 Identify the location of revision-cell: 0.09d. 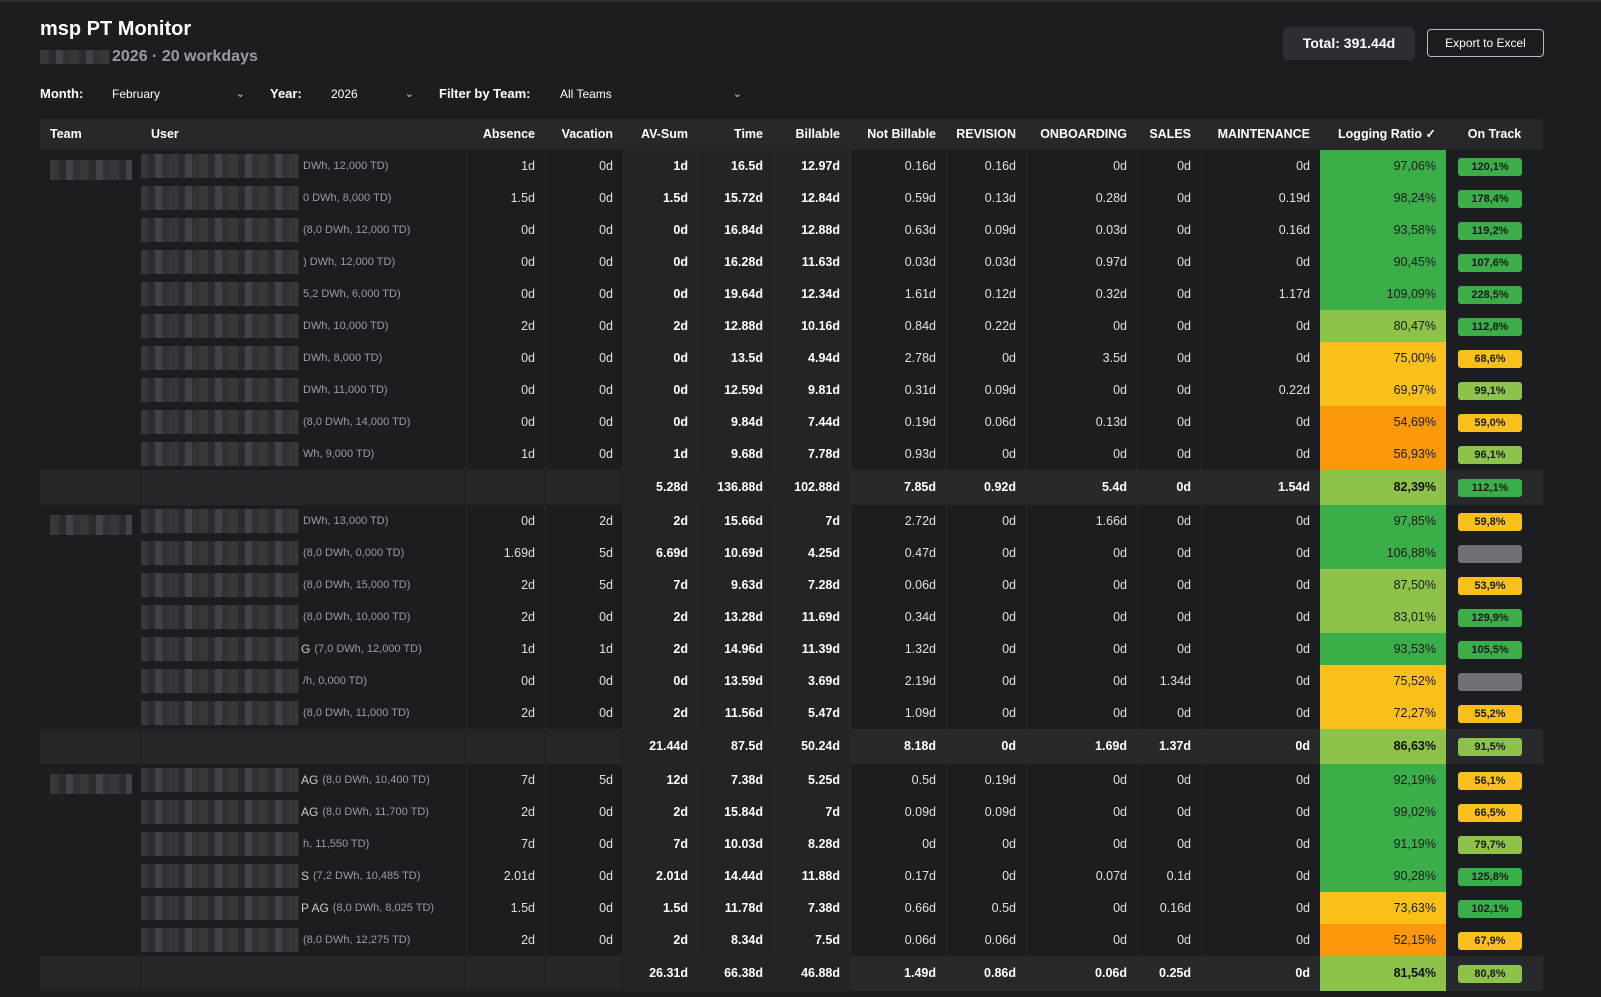
(986, 230).